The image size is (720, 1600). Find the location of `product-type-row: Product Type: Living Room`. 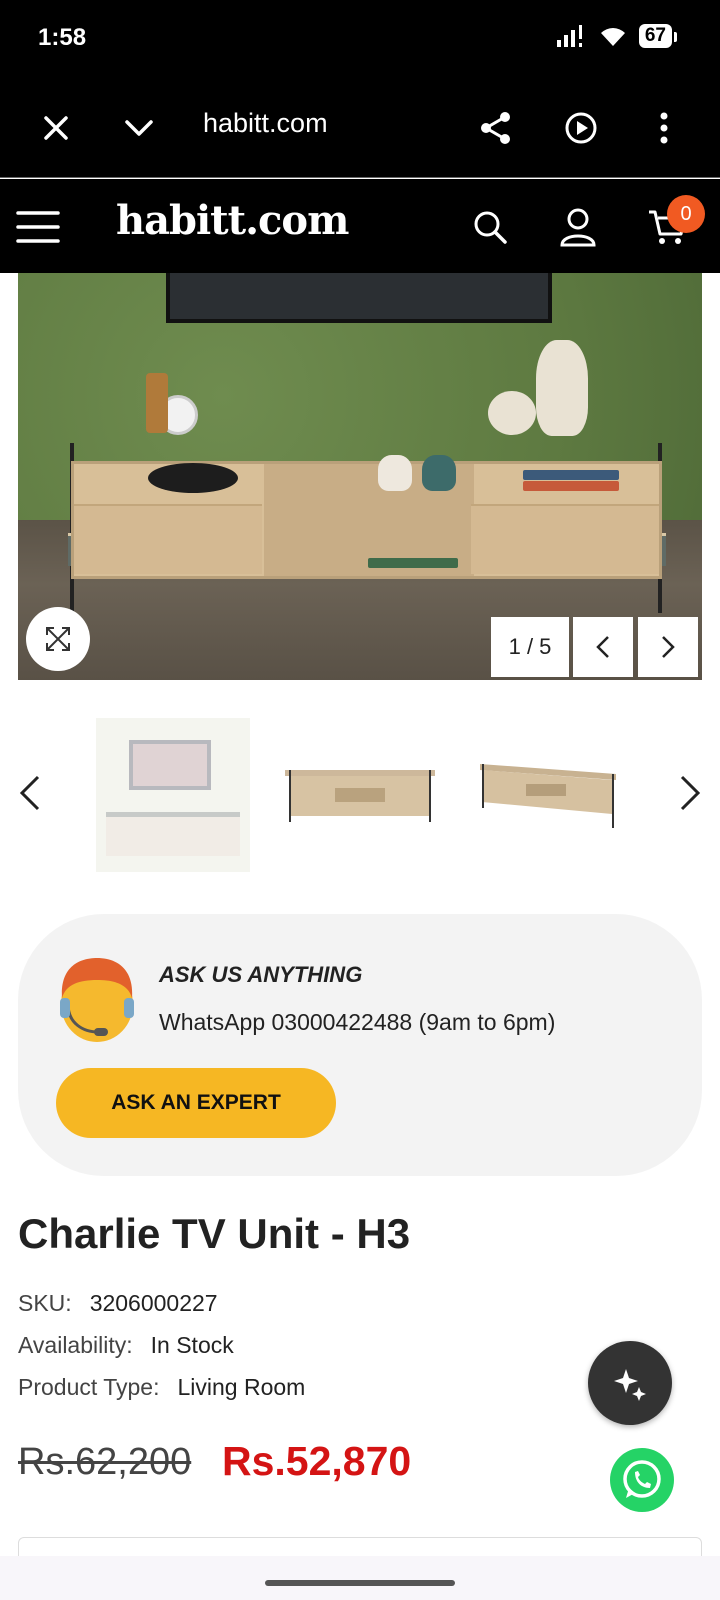

product-type-row: Product Type: Living Room is located at coordinates (161, 1387).